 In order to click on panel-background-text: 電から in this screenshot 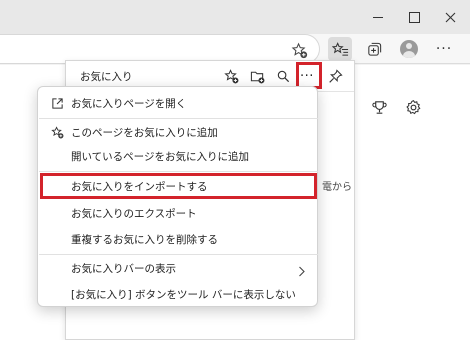, I will do `click(337, 187)`.